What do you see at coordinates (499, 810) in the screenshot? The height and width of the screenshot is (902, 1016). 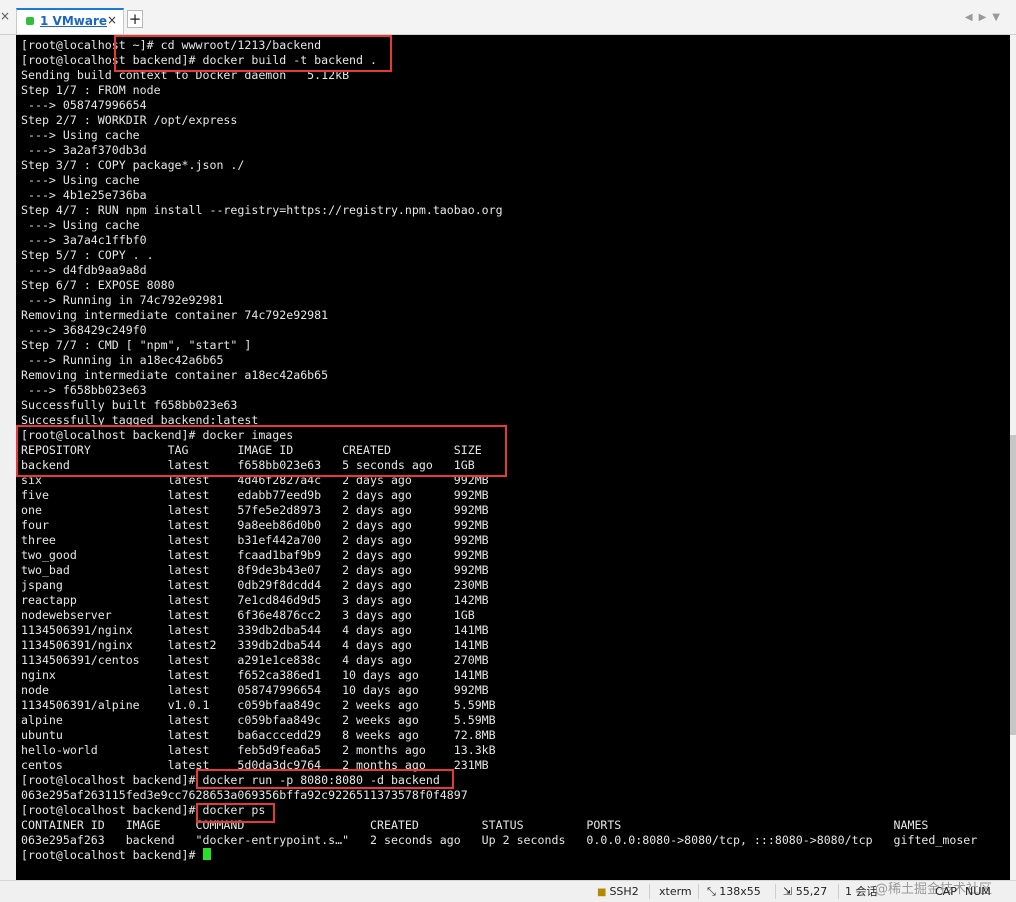 I see `terminal-line: [root@localhost backend]# docker ps` at bounding box center [499, 810].